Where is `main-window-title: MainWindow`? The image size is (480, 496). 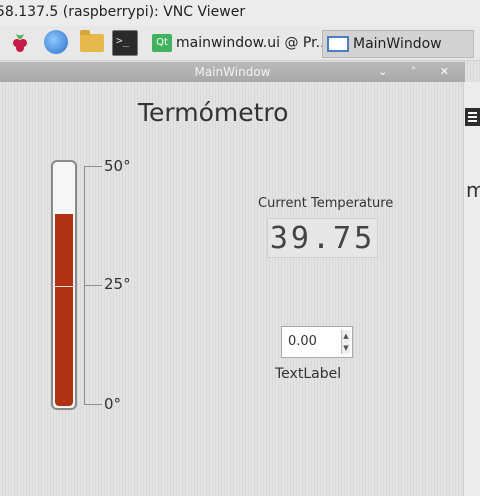 main-window-title: MainWindow is located at coordinates (232, 72).